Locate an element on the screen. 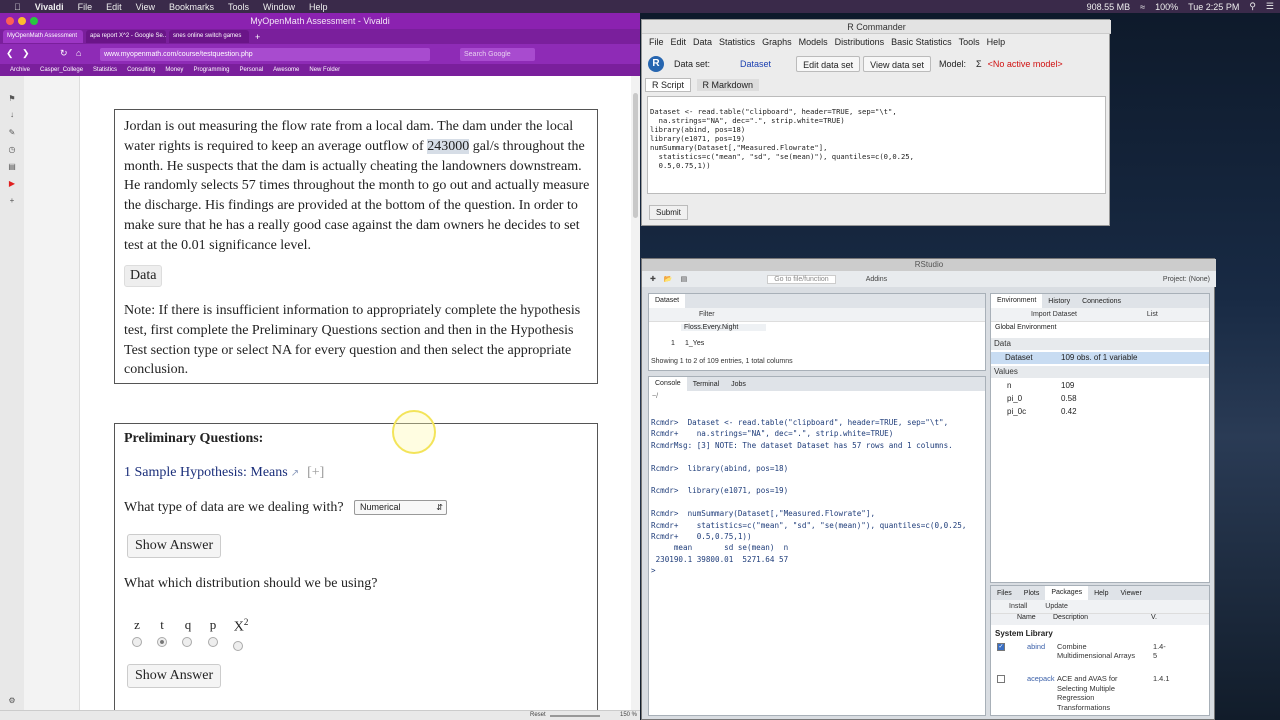 Image resolution: width=1280 pixels, height=720 pixels. edit-dataset-button: Edit data set is located at coordinates (828, 64).